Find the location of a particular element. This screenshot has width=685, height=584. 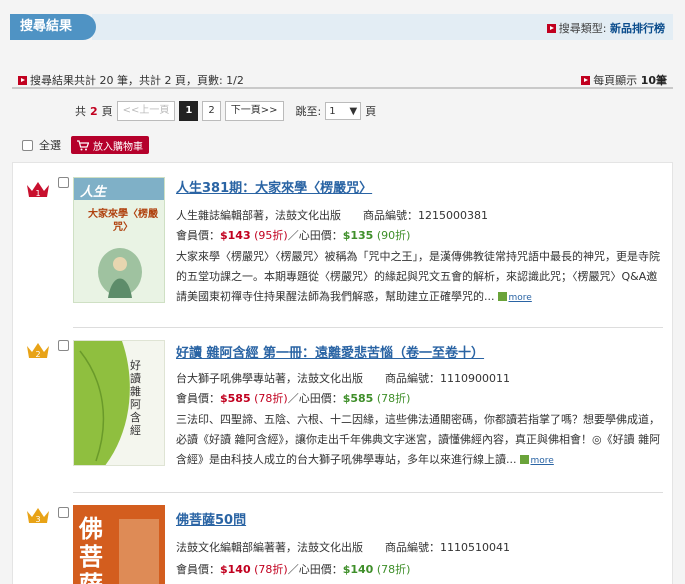

per-page-label: 每頁顯示 is located at coordinates (615, 80).